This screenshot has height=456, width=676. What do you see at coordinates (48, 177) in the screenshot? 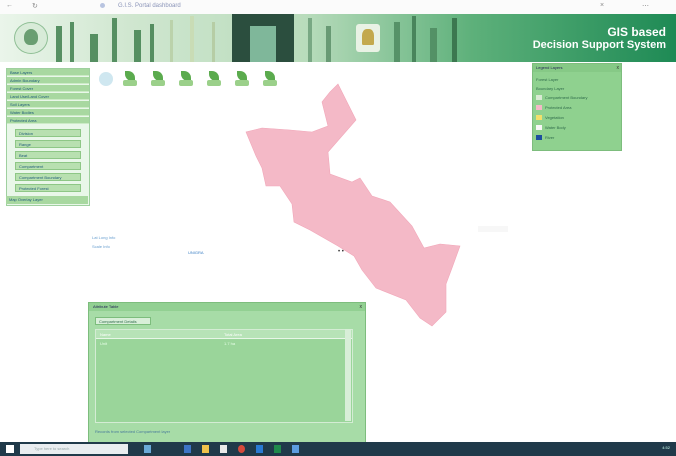
I see `sidebar-subitem-compartment-boundary: Compartment Boundary` at bounding box center [48, 177].